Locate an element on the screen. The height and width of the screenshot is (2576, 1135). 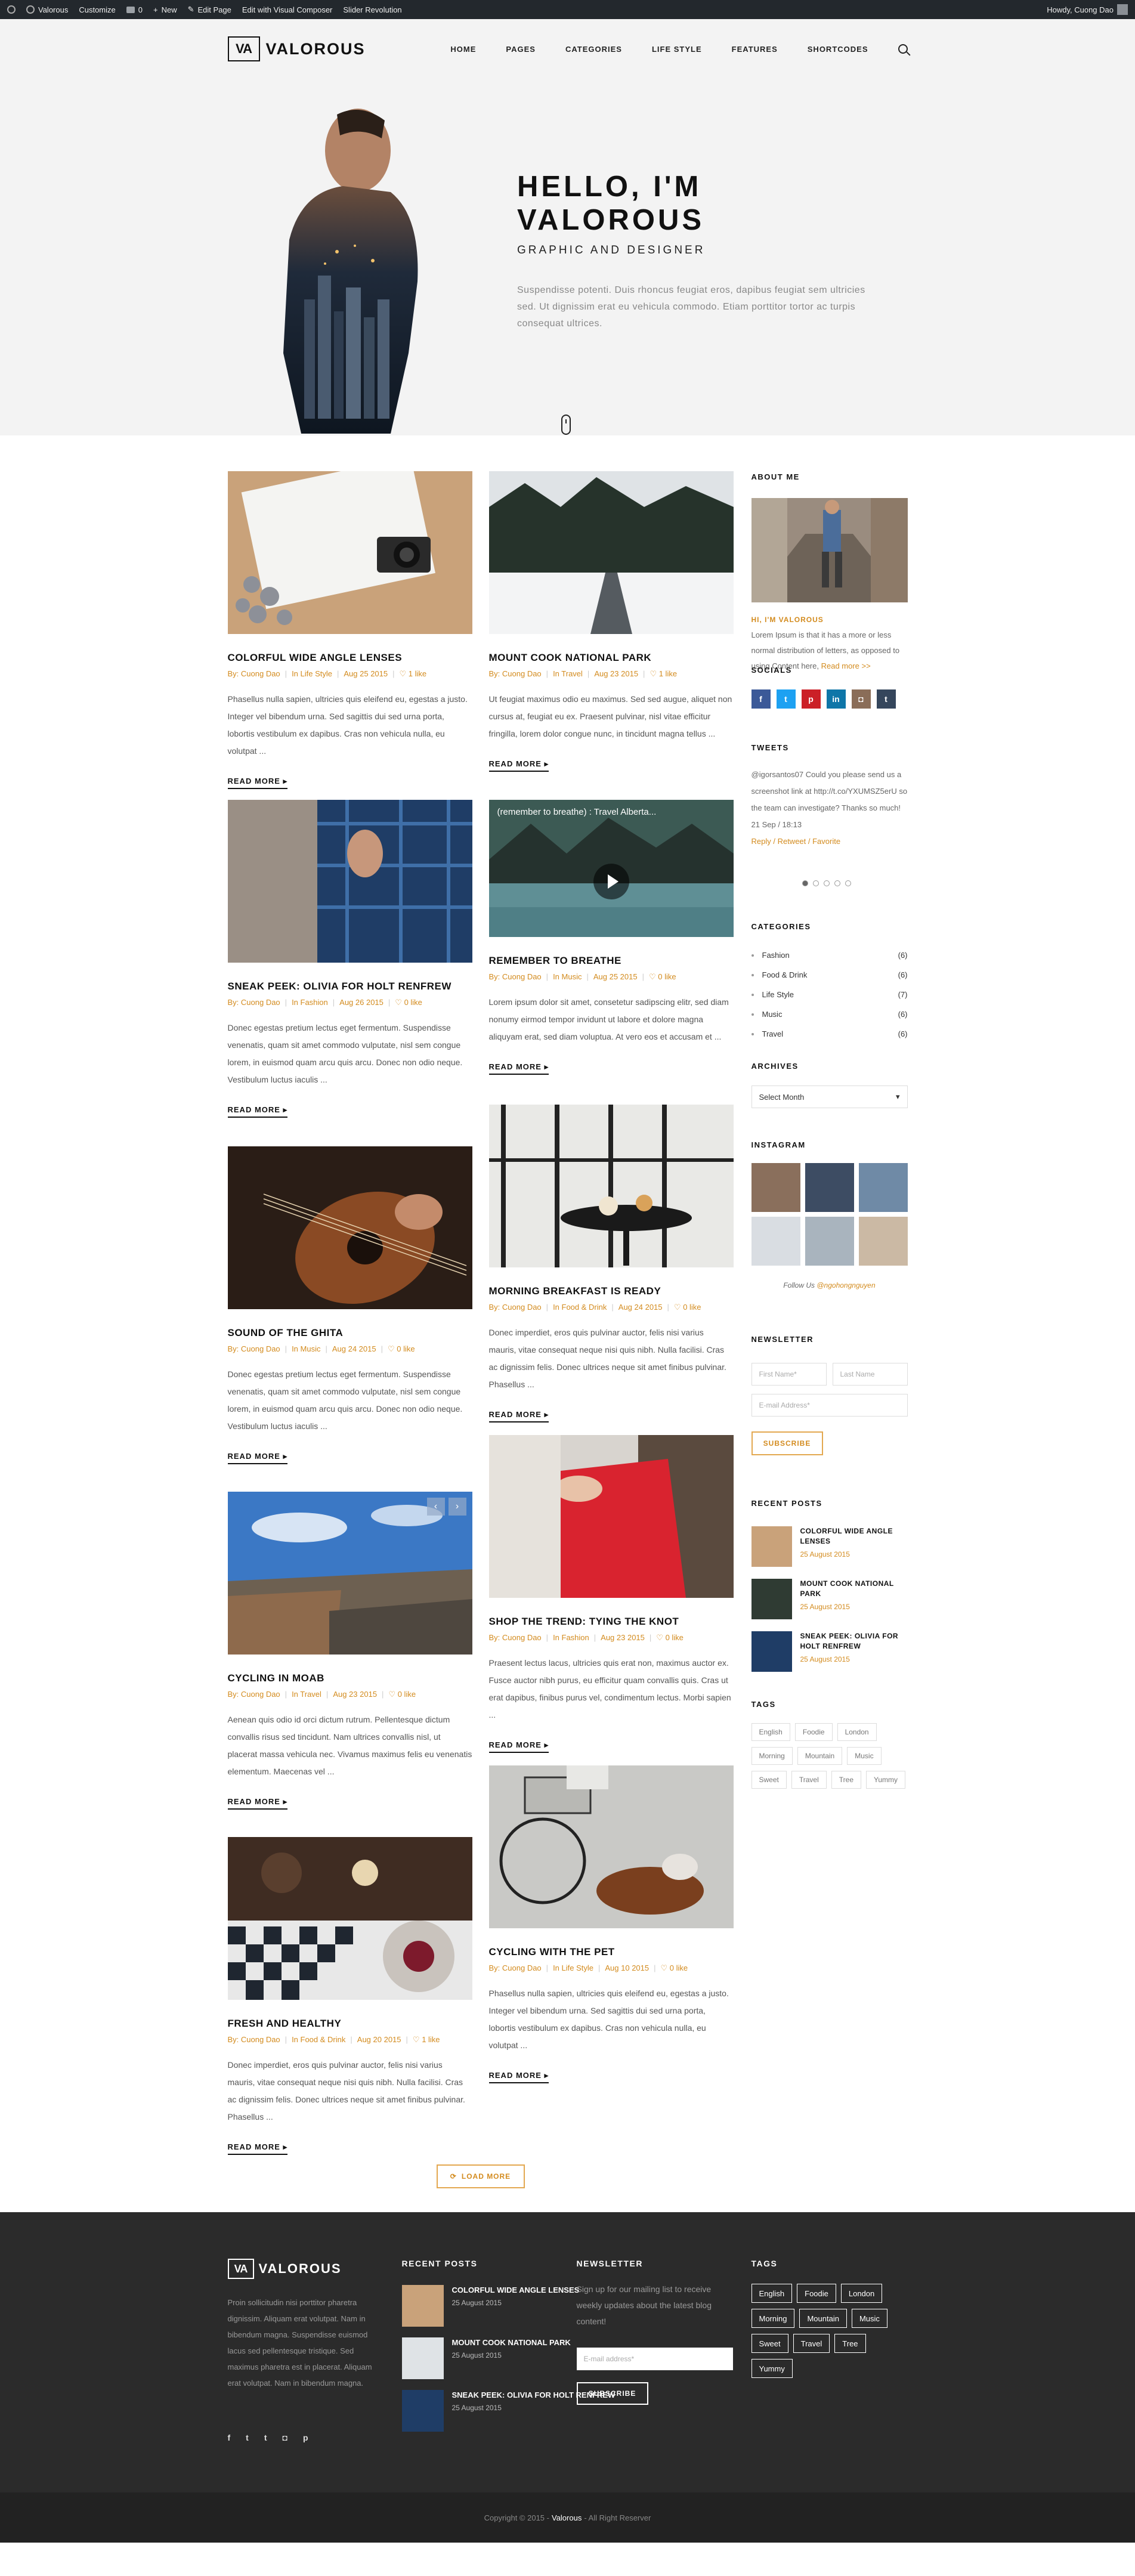
post-title: SHOP THE TREND: TYING THE KNOT is located at coordinates (612, 1622).